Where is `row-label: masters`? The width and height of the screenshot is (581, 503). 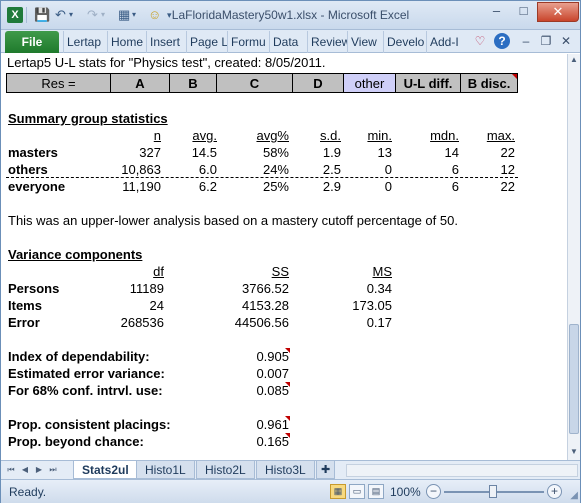
row-label: masters is located at coordinates (33, 152).